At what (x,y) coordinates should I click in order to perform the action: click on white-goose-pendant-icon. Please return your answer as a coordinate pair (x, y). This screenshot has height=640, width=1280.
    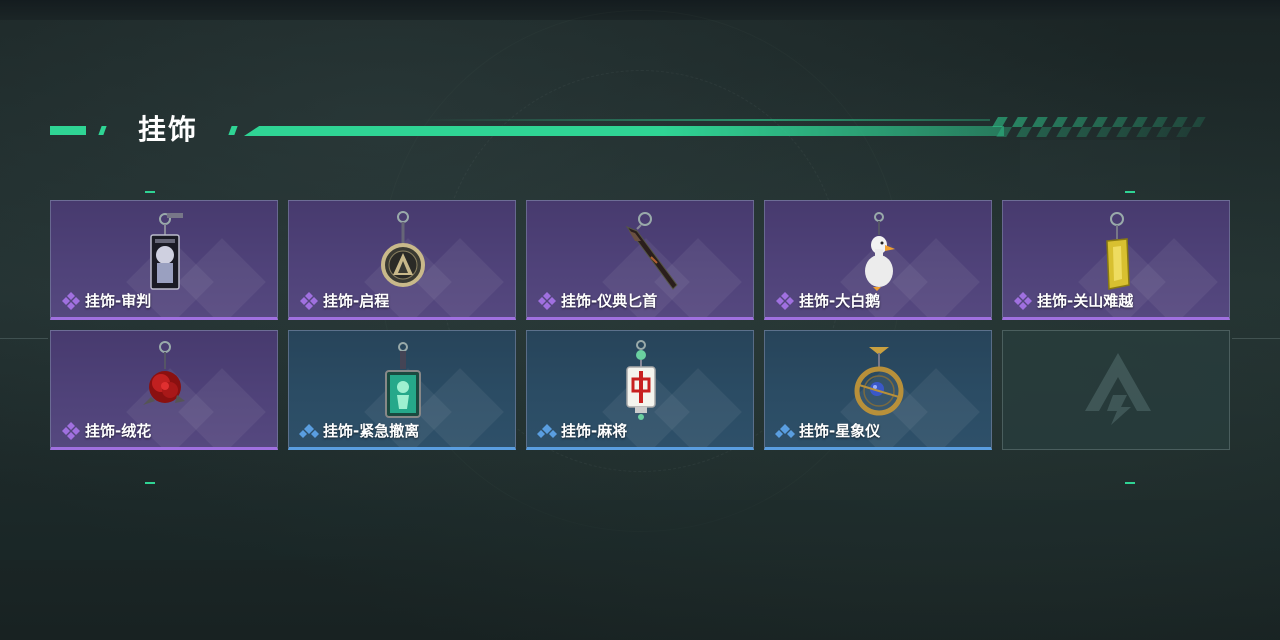
    Looking at the image, I should click on (880, 251).